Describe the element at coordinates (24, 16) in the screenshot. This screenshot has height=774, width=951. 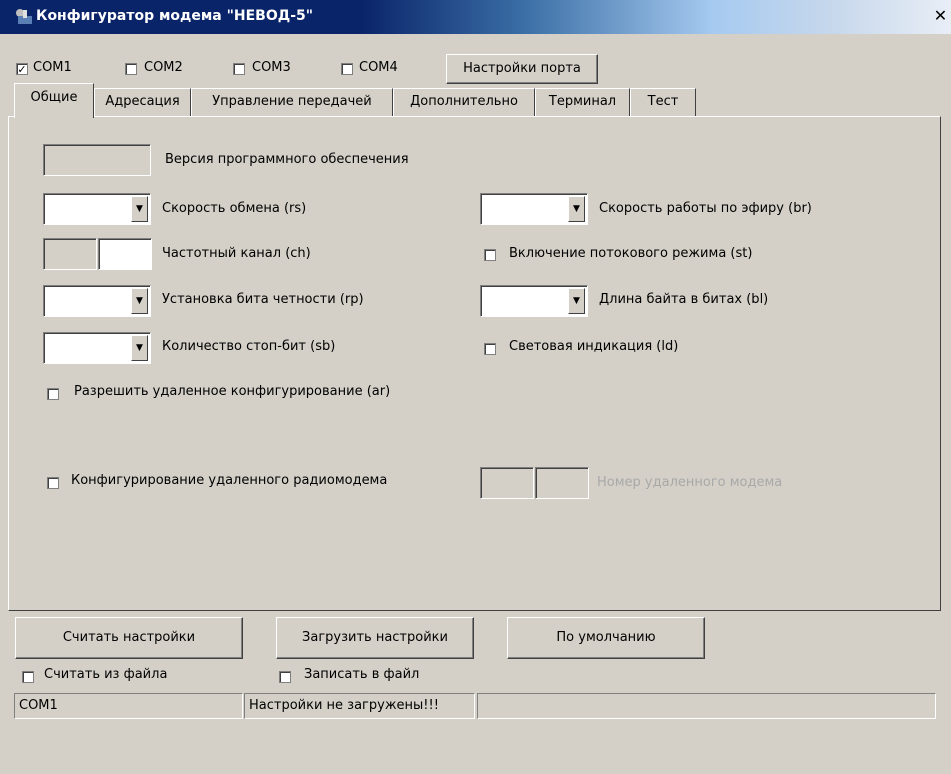
I see `app-icon` at that location.